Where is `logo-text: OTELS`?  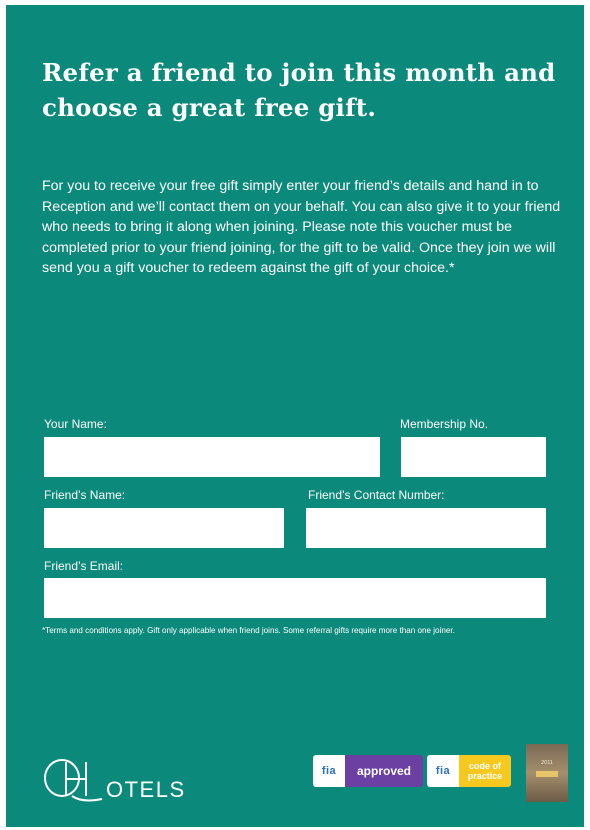
logo-text: OTELS is located at coordinates (146, 789).